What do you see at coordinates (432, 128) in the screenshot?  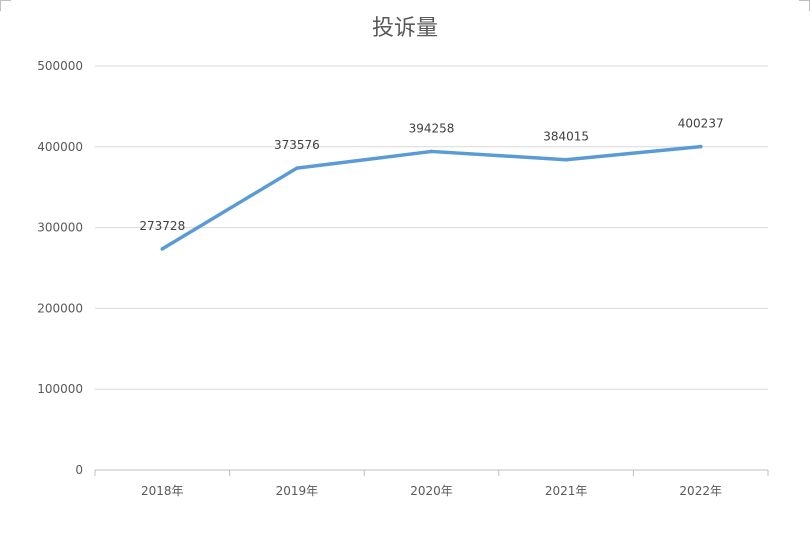 I see `data-label: 394258` at bounding box center [432, 128].